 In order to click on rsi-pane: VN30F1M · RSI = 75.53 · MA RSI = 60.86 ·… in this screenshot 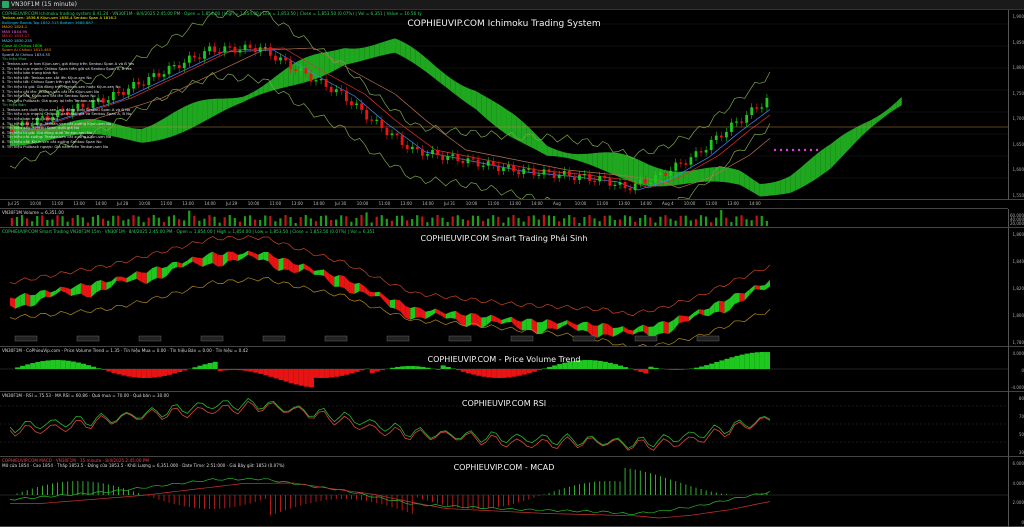, I will do `click(504, 424)`.